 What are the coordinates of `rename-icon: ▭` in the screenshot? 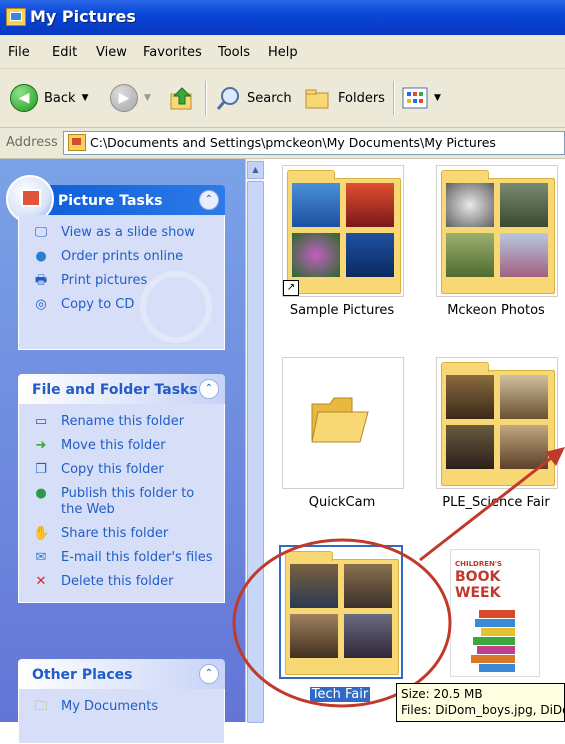 It's located at (41, 421).